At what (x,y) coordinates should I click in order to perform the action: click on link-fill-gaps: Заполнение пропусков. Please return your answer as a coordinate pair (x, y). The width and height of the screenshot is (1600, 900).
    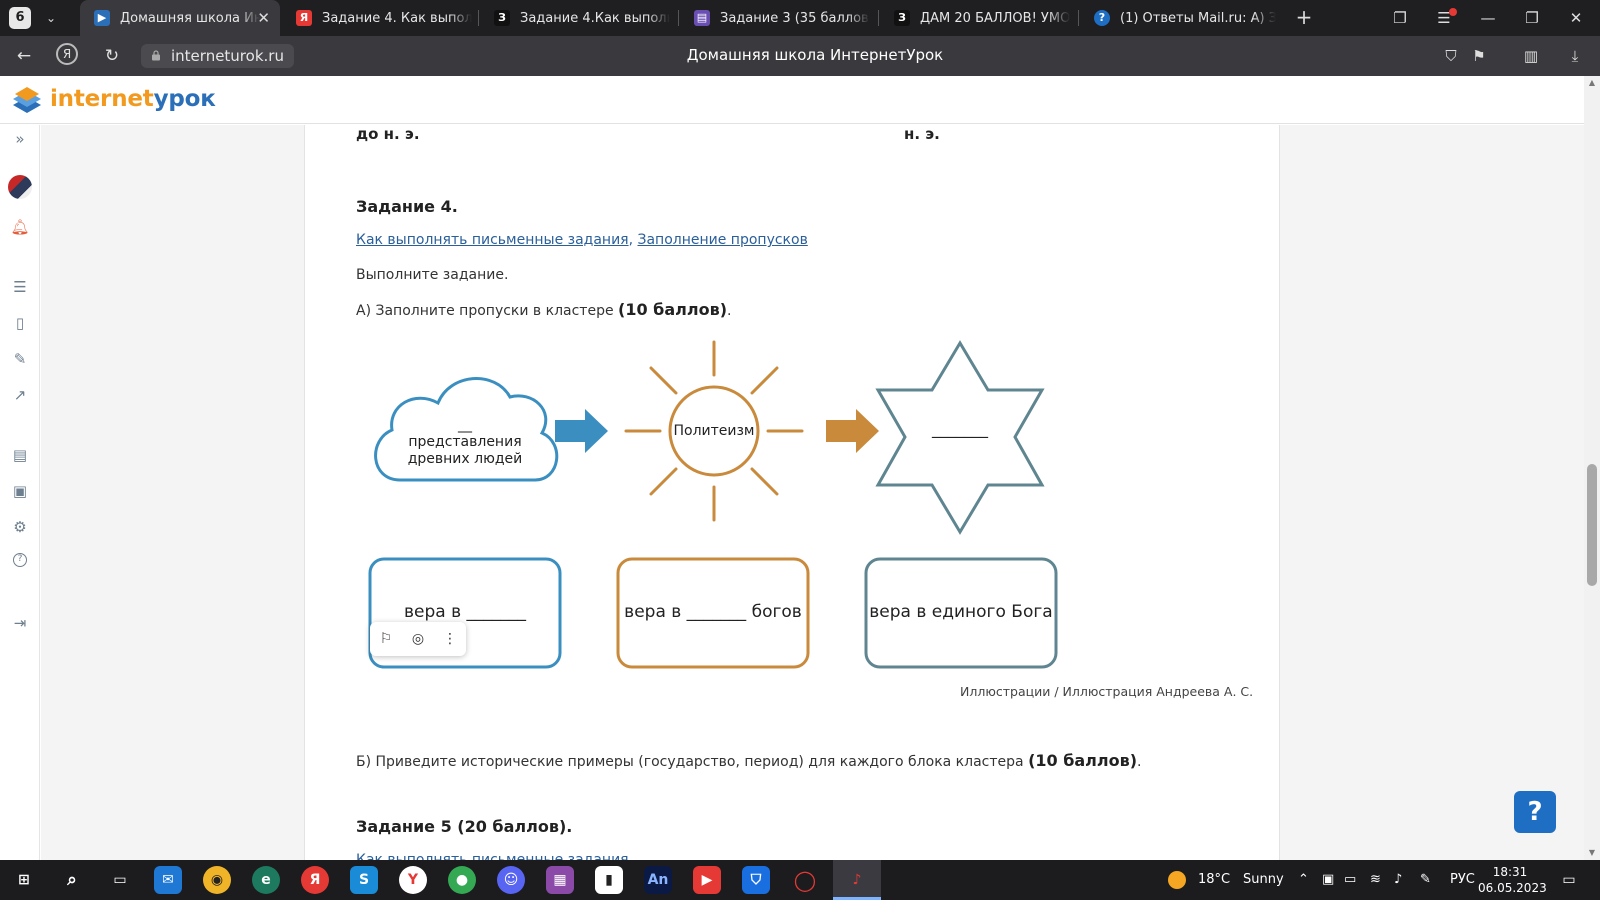
    Looking at the image, I should click on (723, 240).